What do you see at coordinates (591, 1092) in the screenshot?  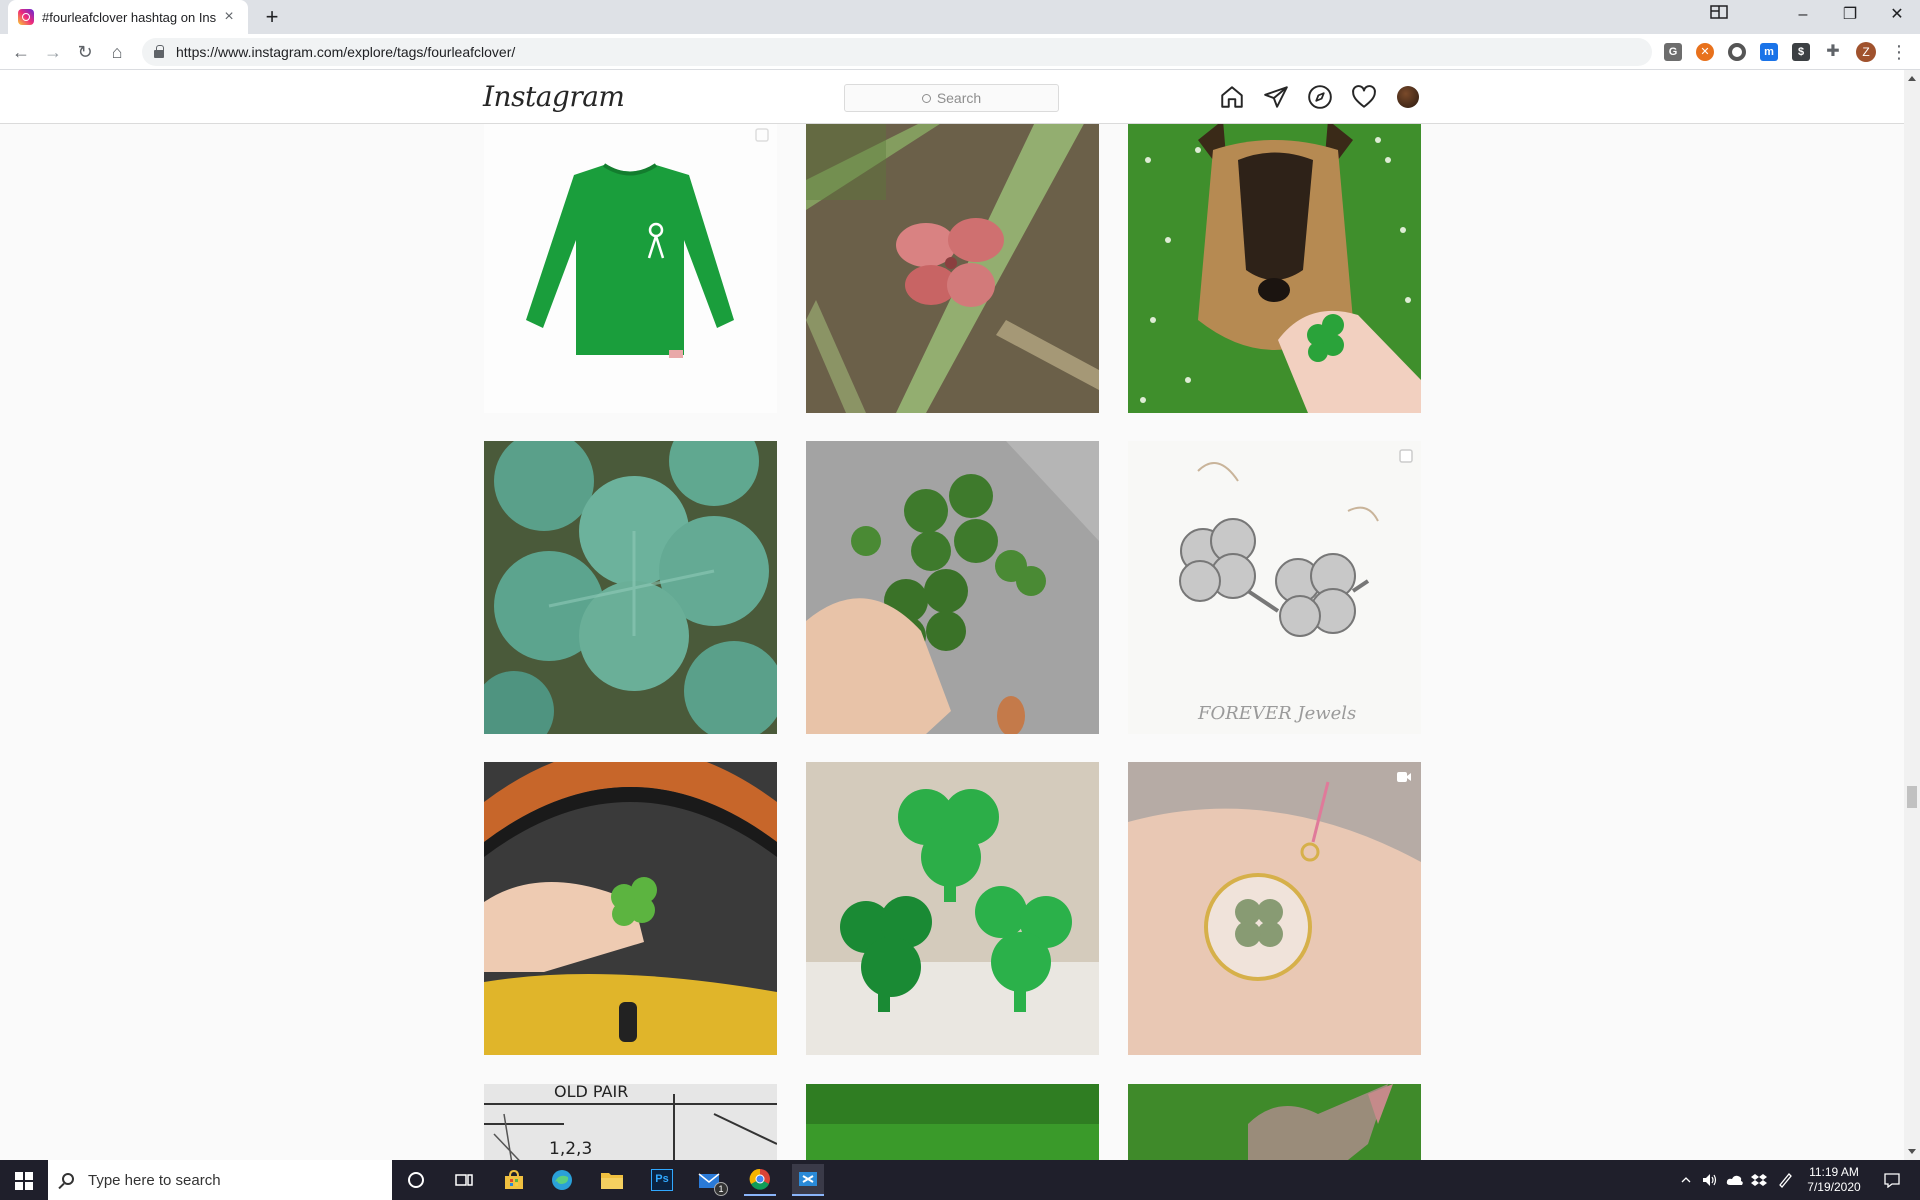 I see `sketch-sign-text: OLD PAIR` at bounding box center [591, 1092].